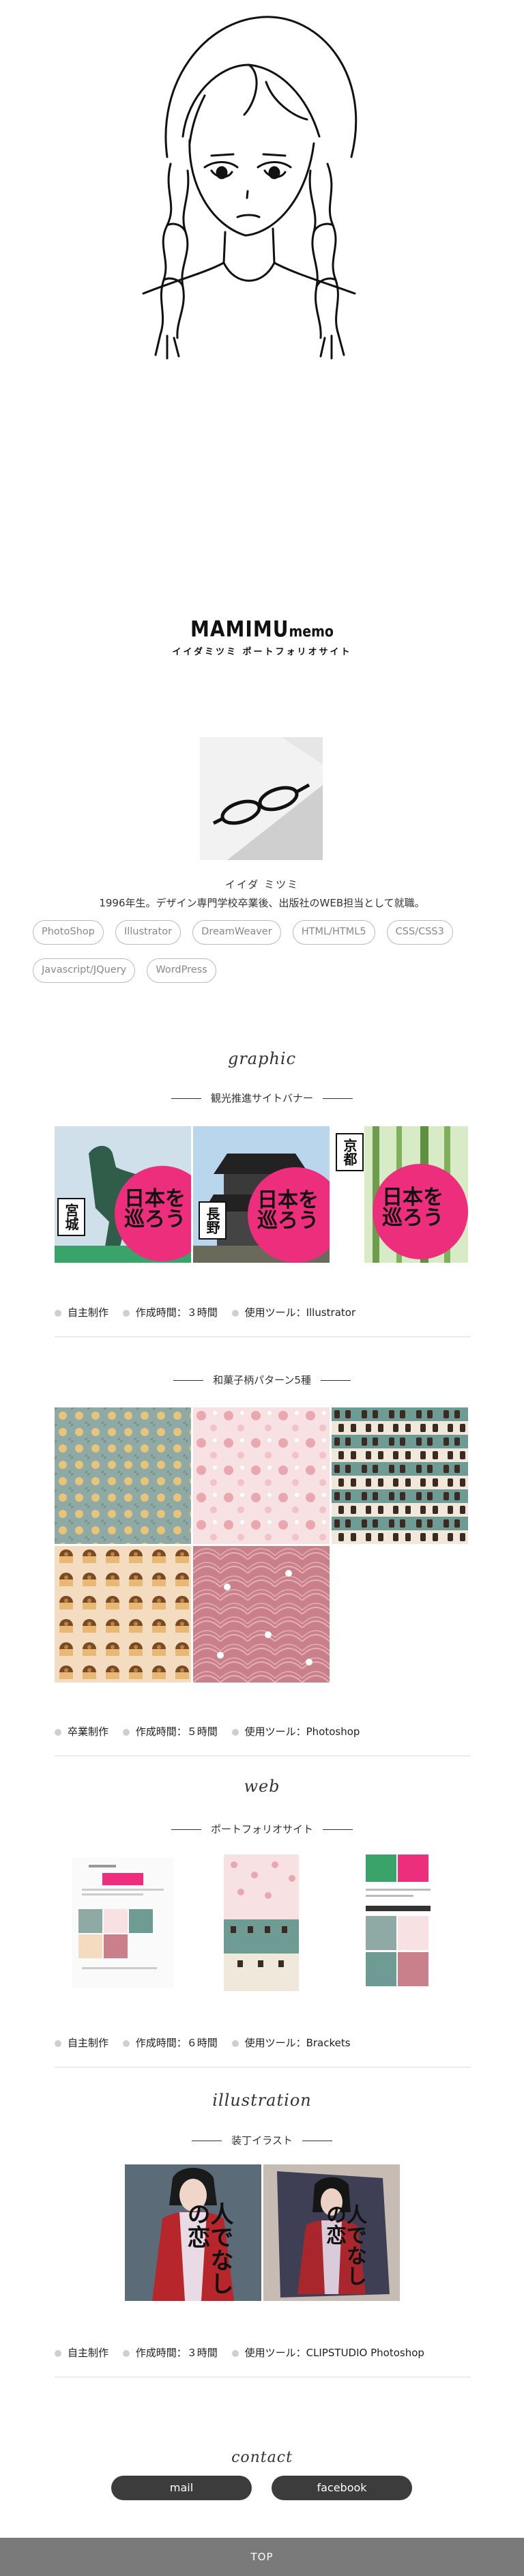 This screenshot has height=2576, width=524. What do you see at coordinates (68, 932) in the screenshot?
I see `skill-tag: PhotoShop` at bounding box center [68, 932].